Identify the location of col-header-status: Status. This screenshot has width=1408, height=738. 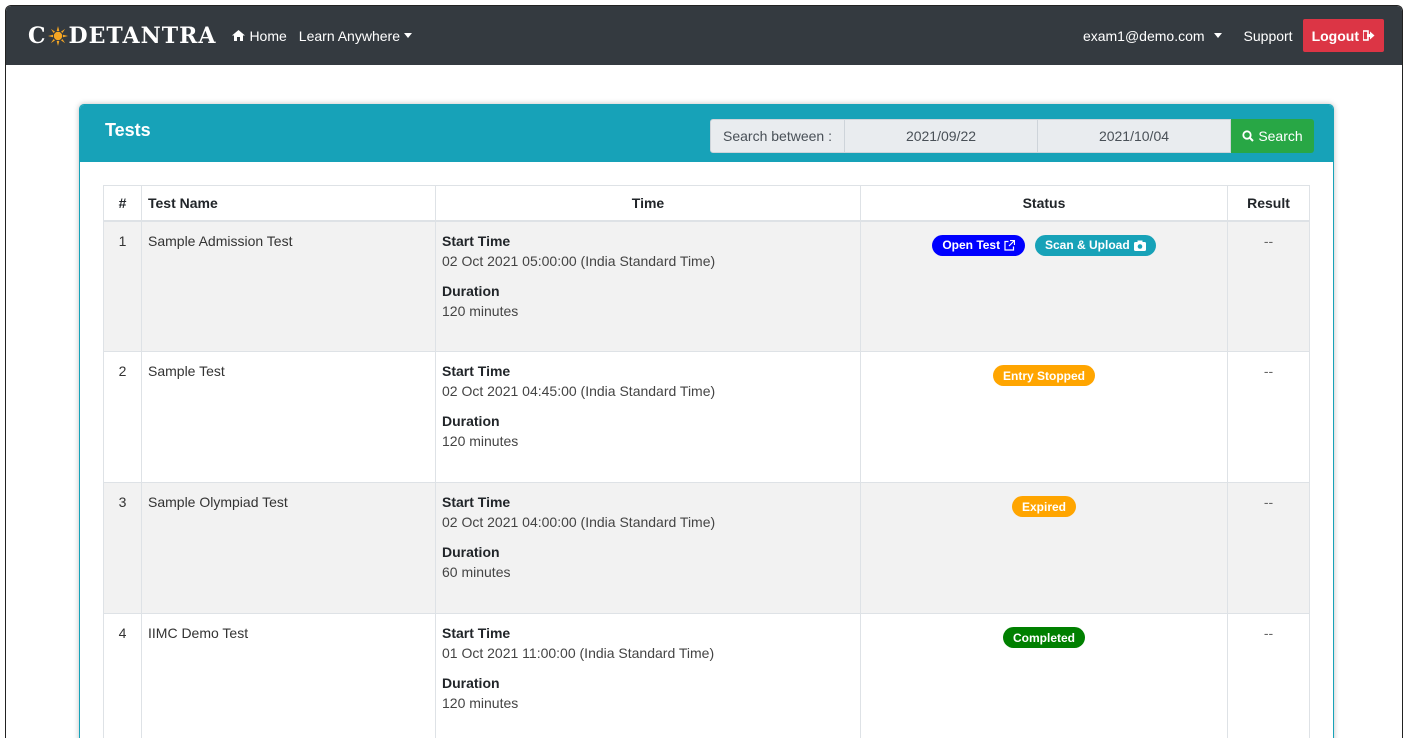
(1044, 203).